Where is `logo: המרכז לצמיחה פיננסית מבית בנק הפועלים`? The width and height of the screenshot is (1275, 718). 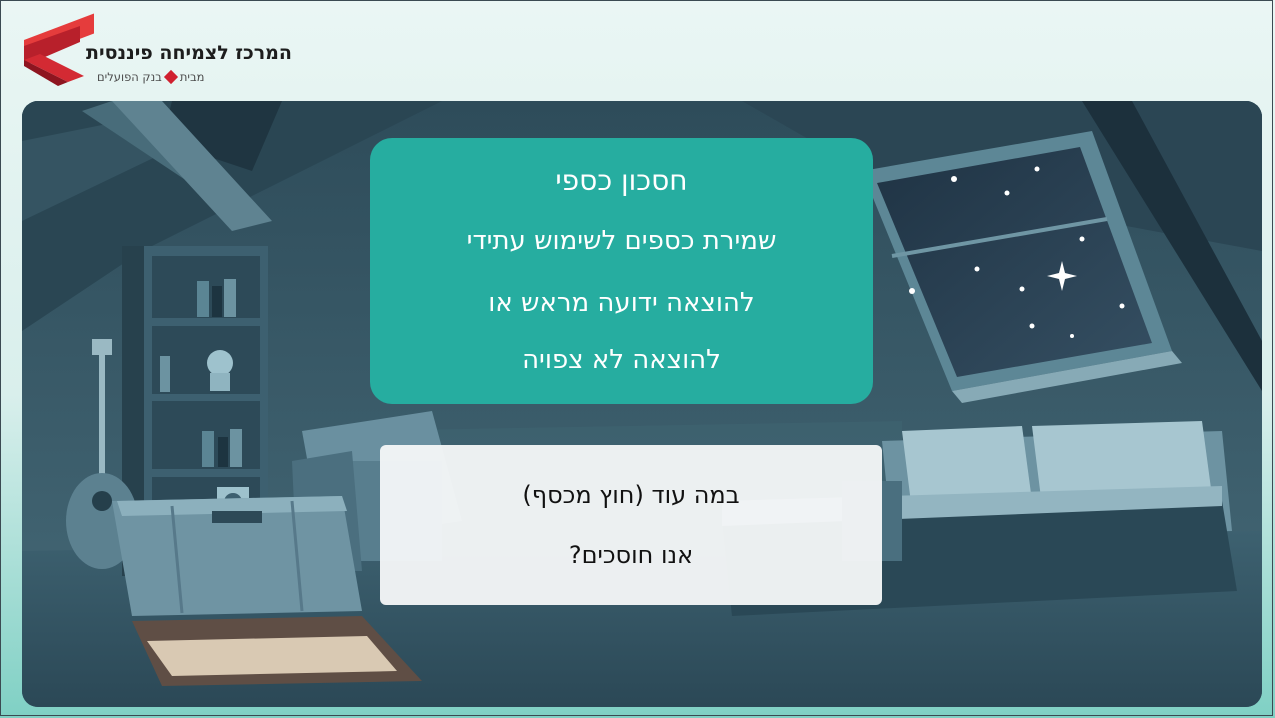 logo: המרכז לצמיחה פיננסית מבית בנק הפועלים is located at coordinates (158, 52).